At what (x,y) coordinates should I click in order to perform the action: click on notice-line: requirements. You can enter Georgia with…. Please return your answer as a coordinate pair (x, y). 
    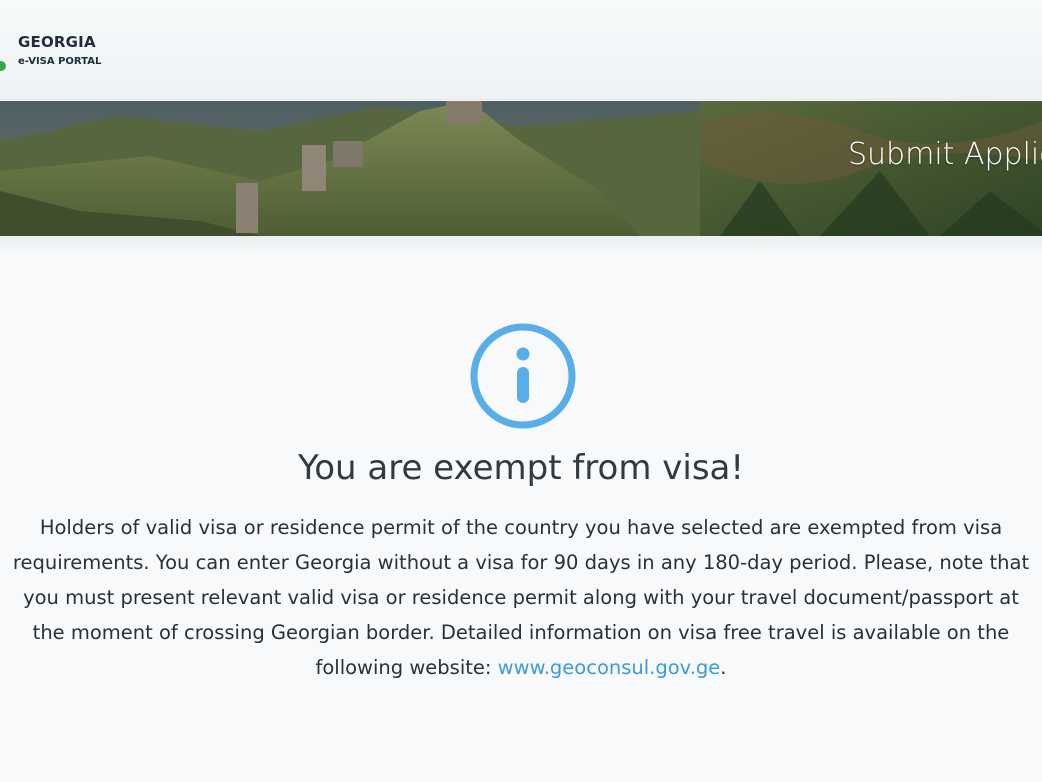
    Looking at the image, I should click on (521, 562).